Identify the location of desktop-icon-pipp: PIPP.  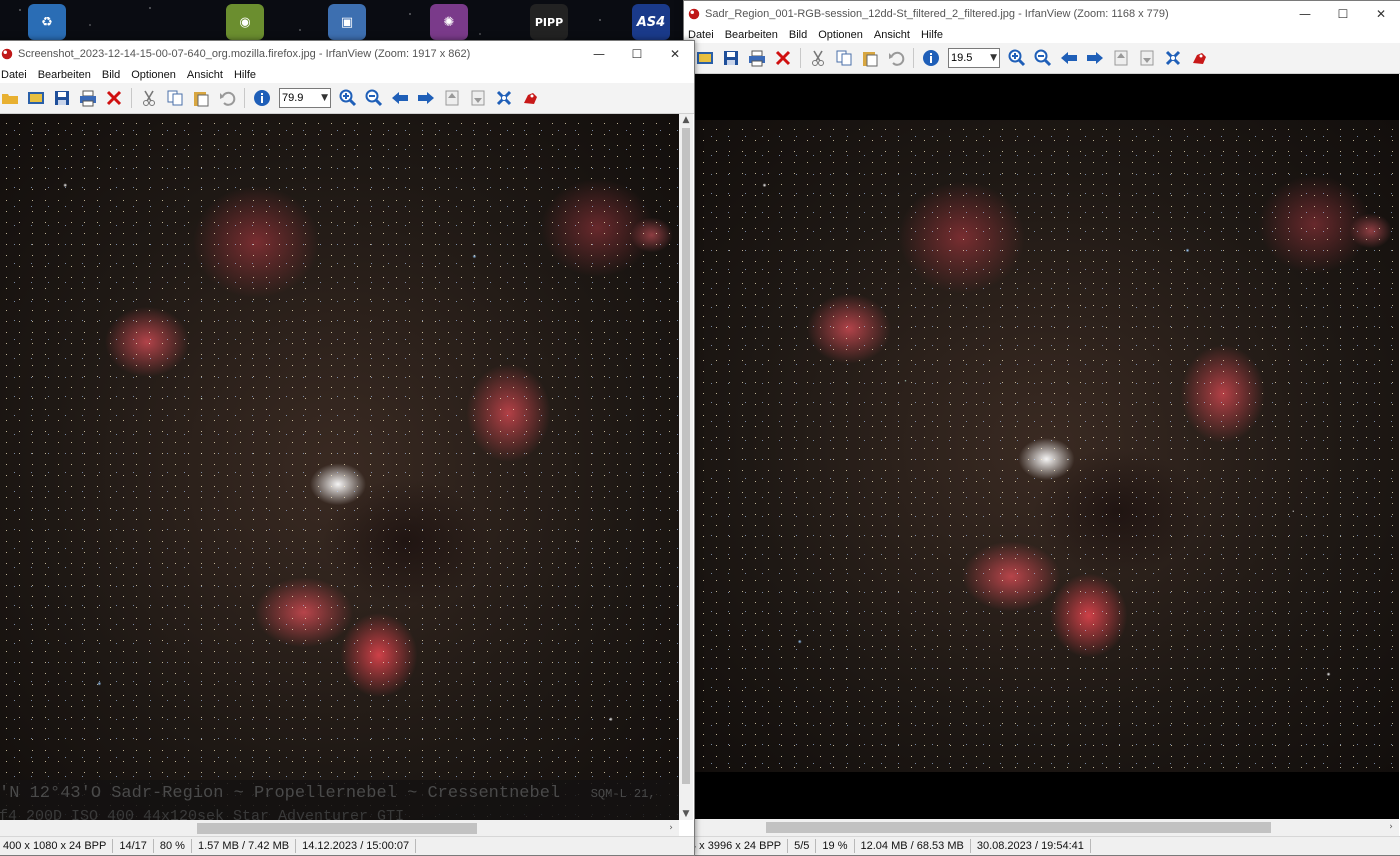
(549, 22).